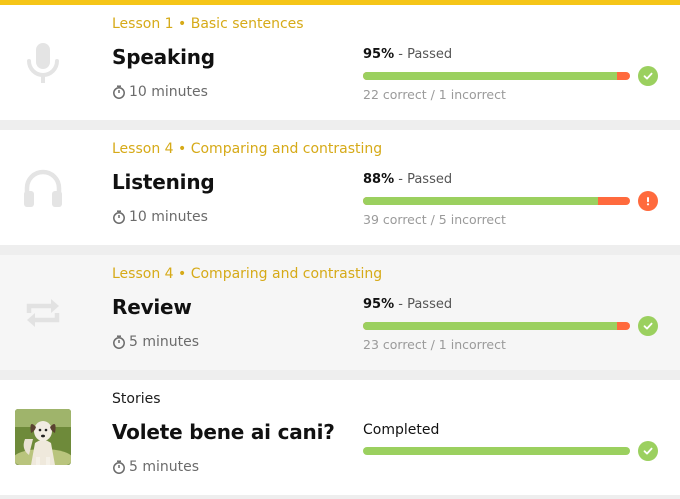 This screenshot has height=499, width=680. I want to click on answer-counts: 23 correct / 1 incorrect, so click(434, 344).